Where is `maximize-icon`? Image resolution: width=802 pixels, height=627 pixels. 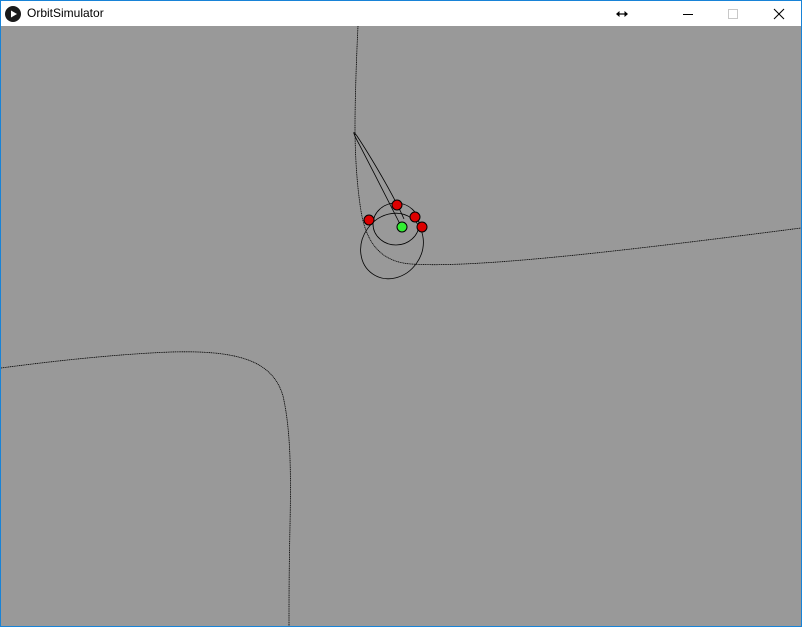 maximize-icon is located at coordinates (732, 13).